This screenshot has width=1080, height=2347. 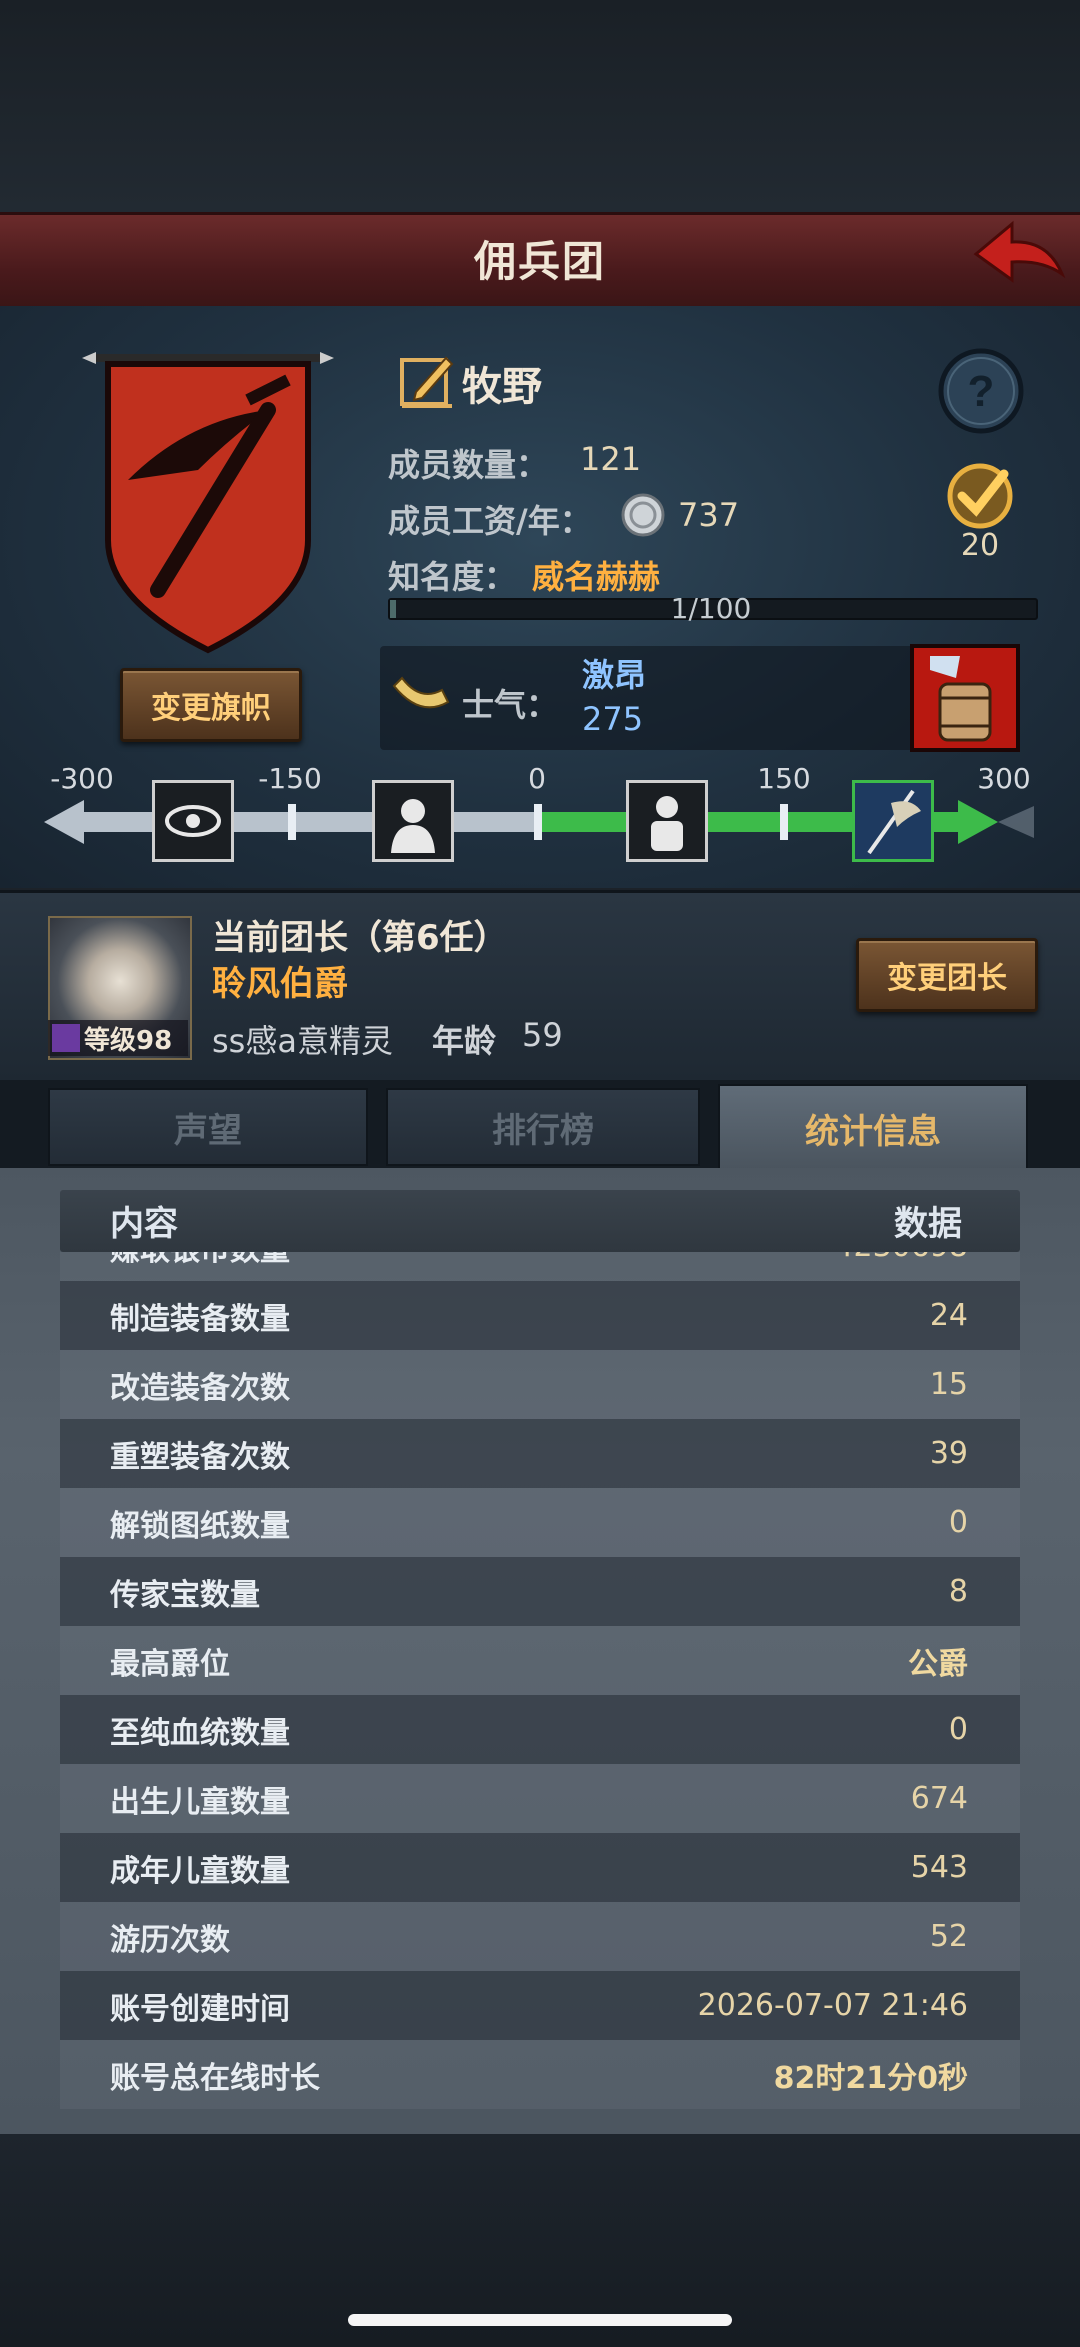 I want to click on stat-label: 传家宝数量, so click(x=185, y=1595).